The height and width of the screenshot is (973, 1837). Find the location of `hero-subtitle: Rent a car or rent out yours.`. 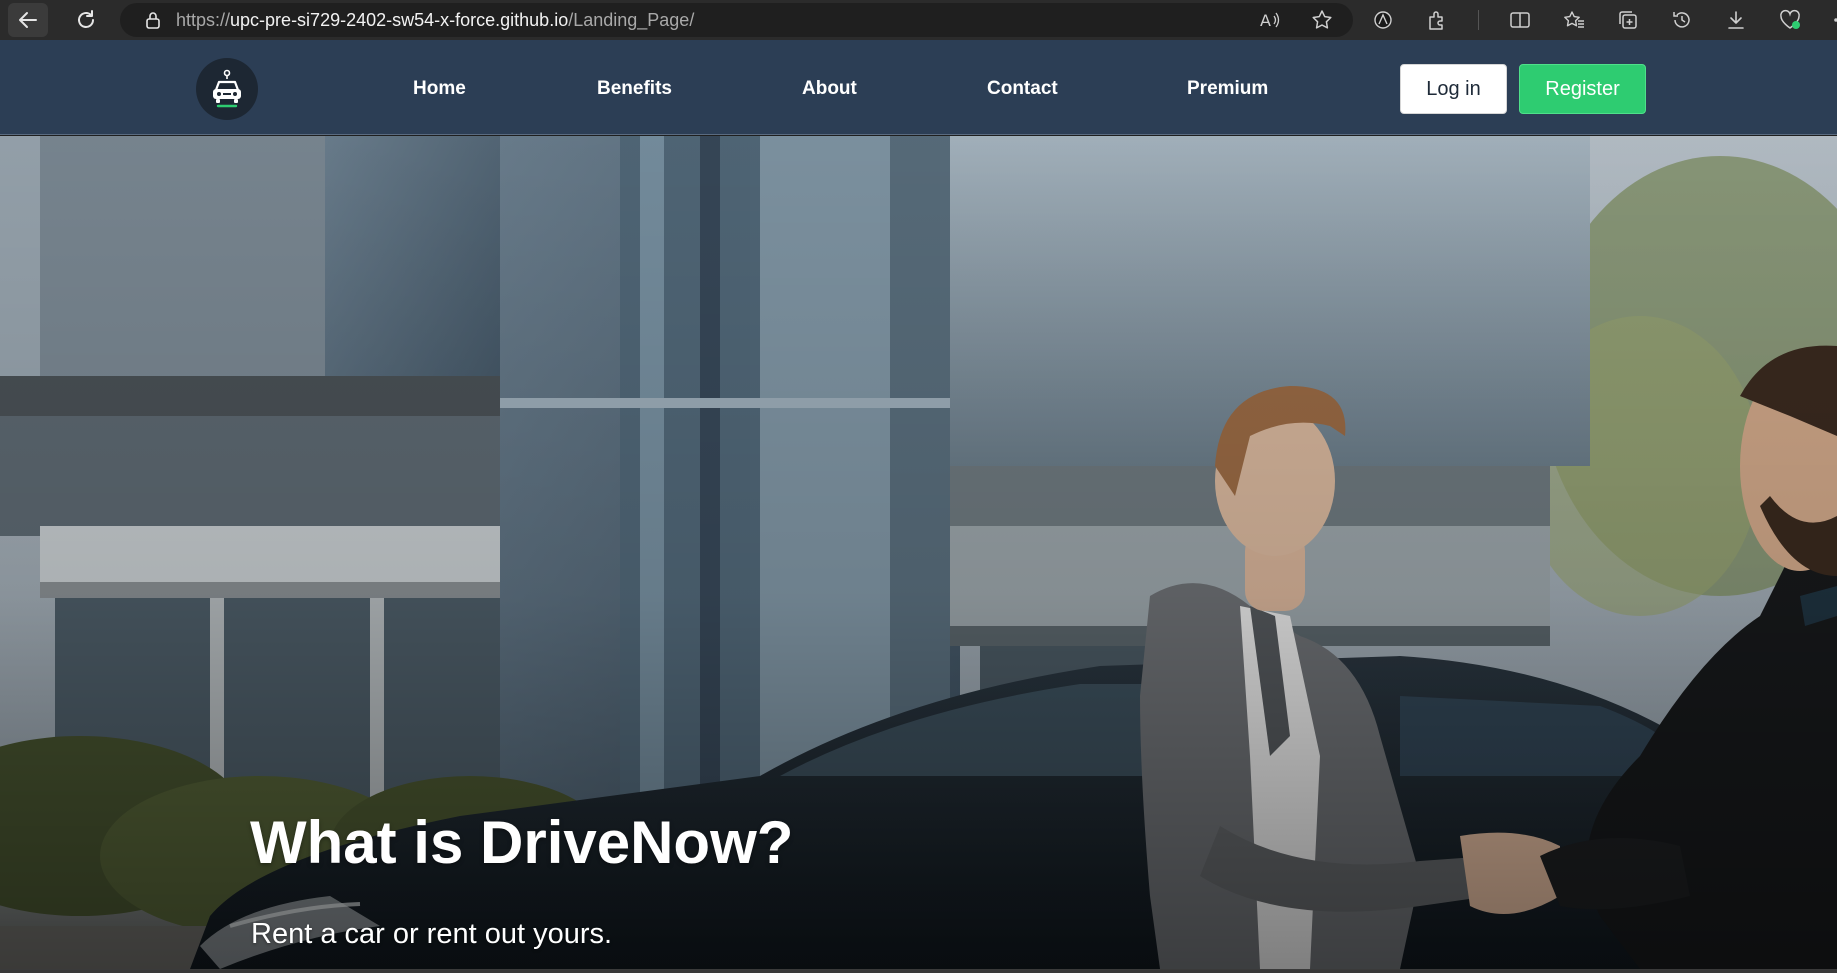

hero-subtitle: Rent a car or rent out yours. is located at coordinates (432, 934).